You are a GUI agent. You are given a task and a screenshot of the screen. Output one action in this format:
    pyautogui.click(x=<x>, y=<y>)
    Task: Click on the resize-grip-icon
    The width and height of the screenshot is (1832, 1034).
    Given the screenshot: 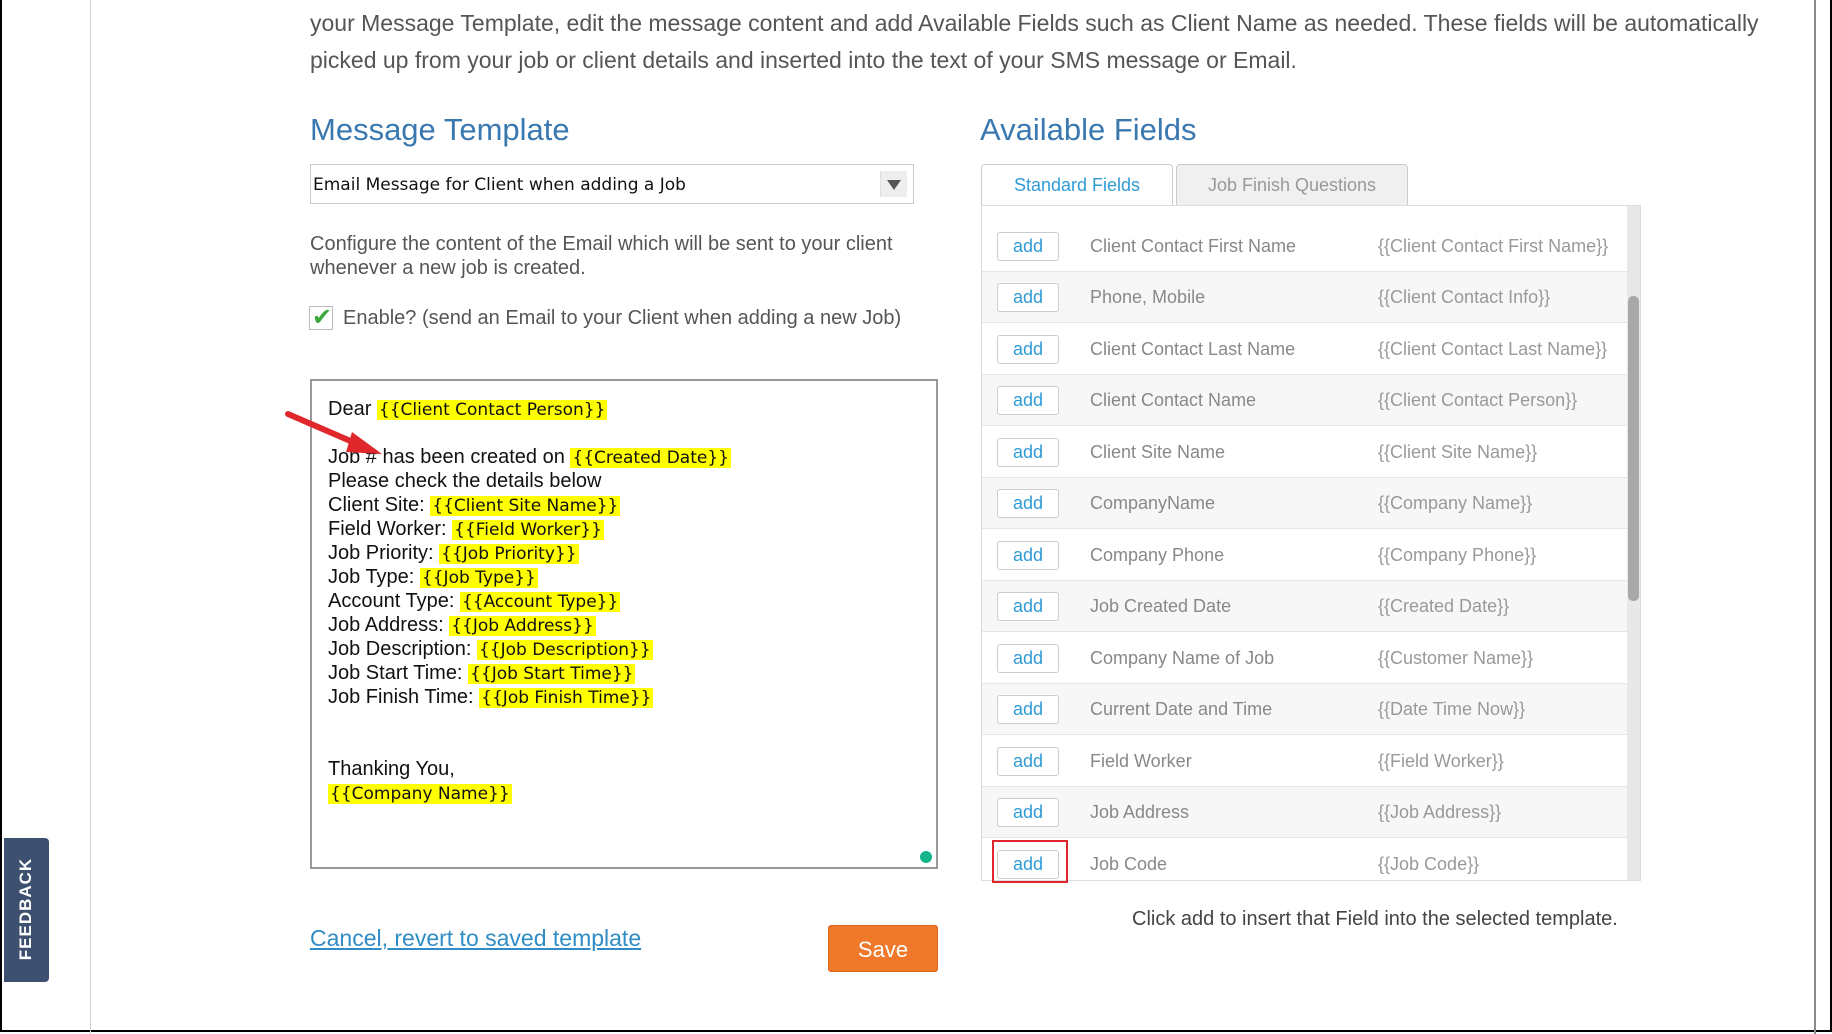 What is the action you would take?
    pyautogui.click(x=926, y=857)
    